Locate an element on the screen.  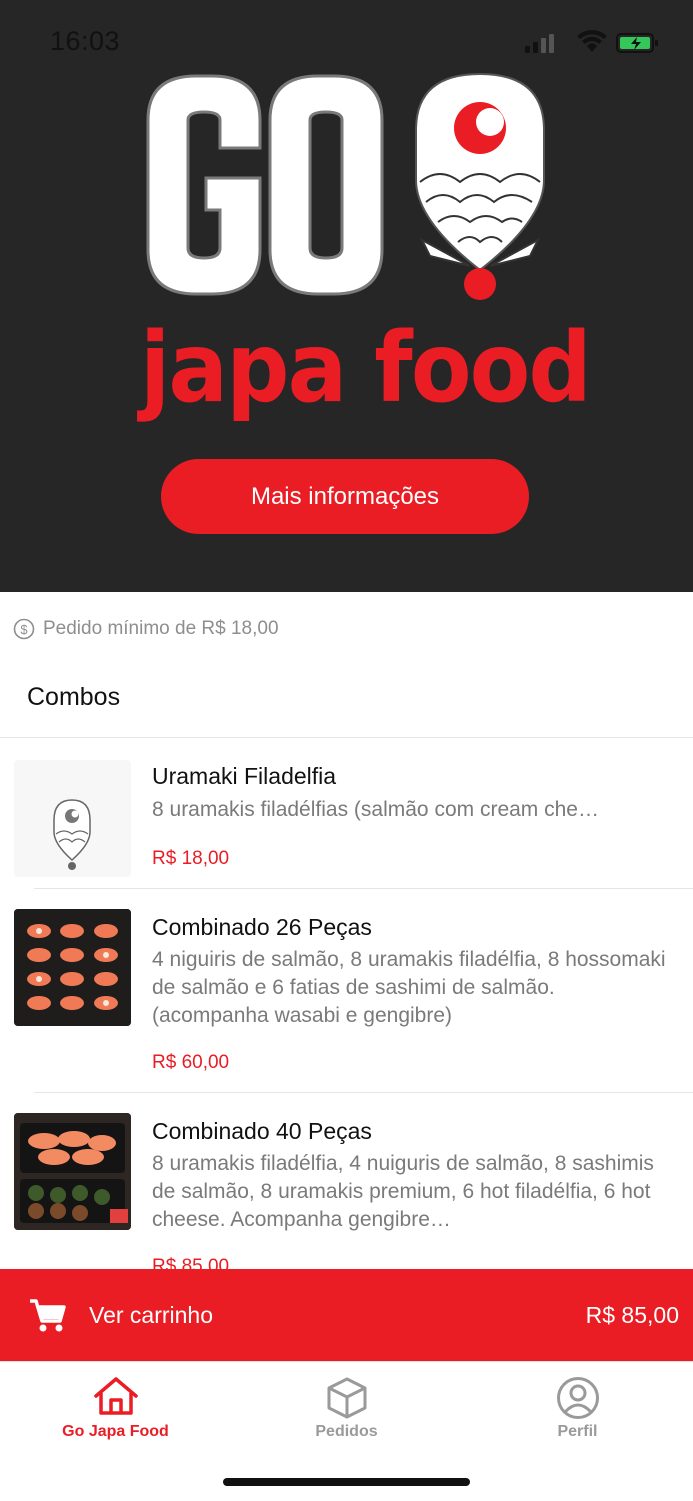
home-icon is located at coordinates (115, 1396).